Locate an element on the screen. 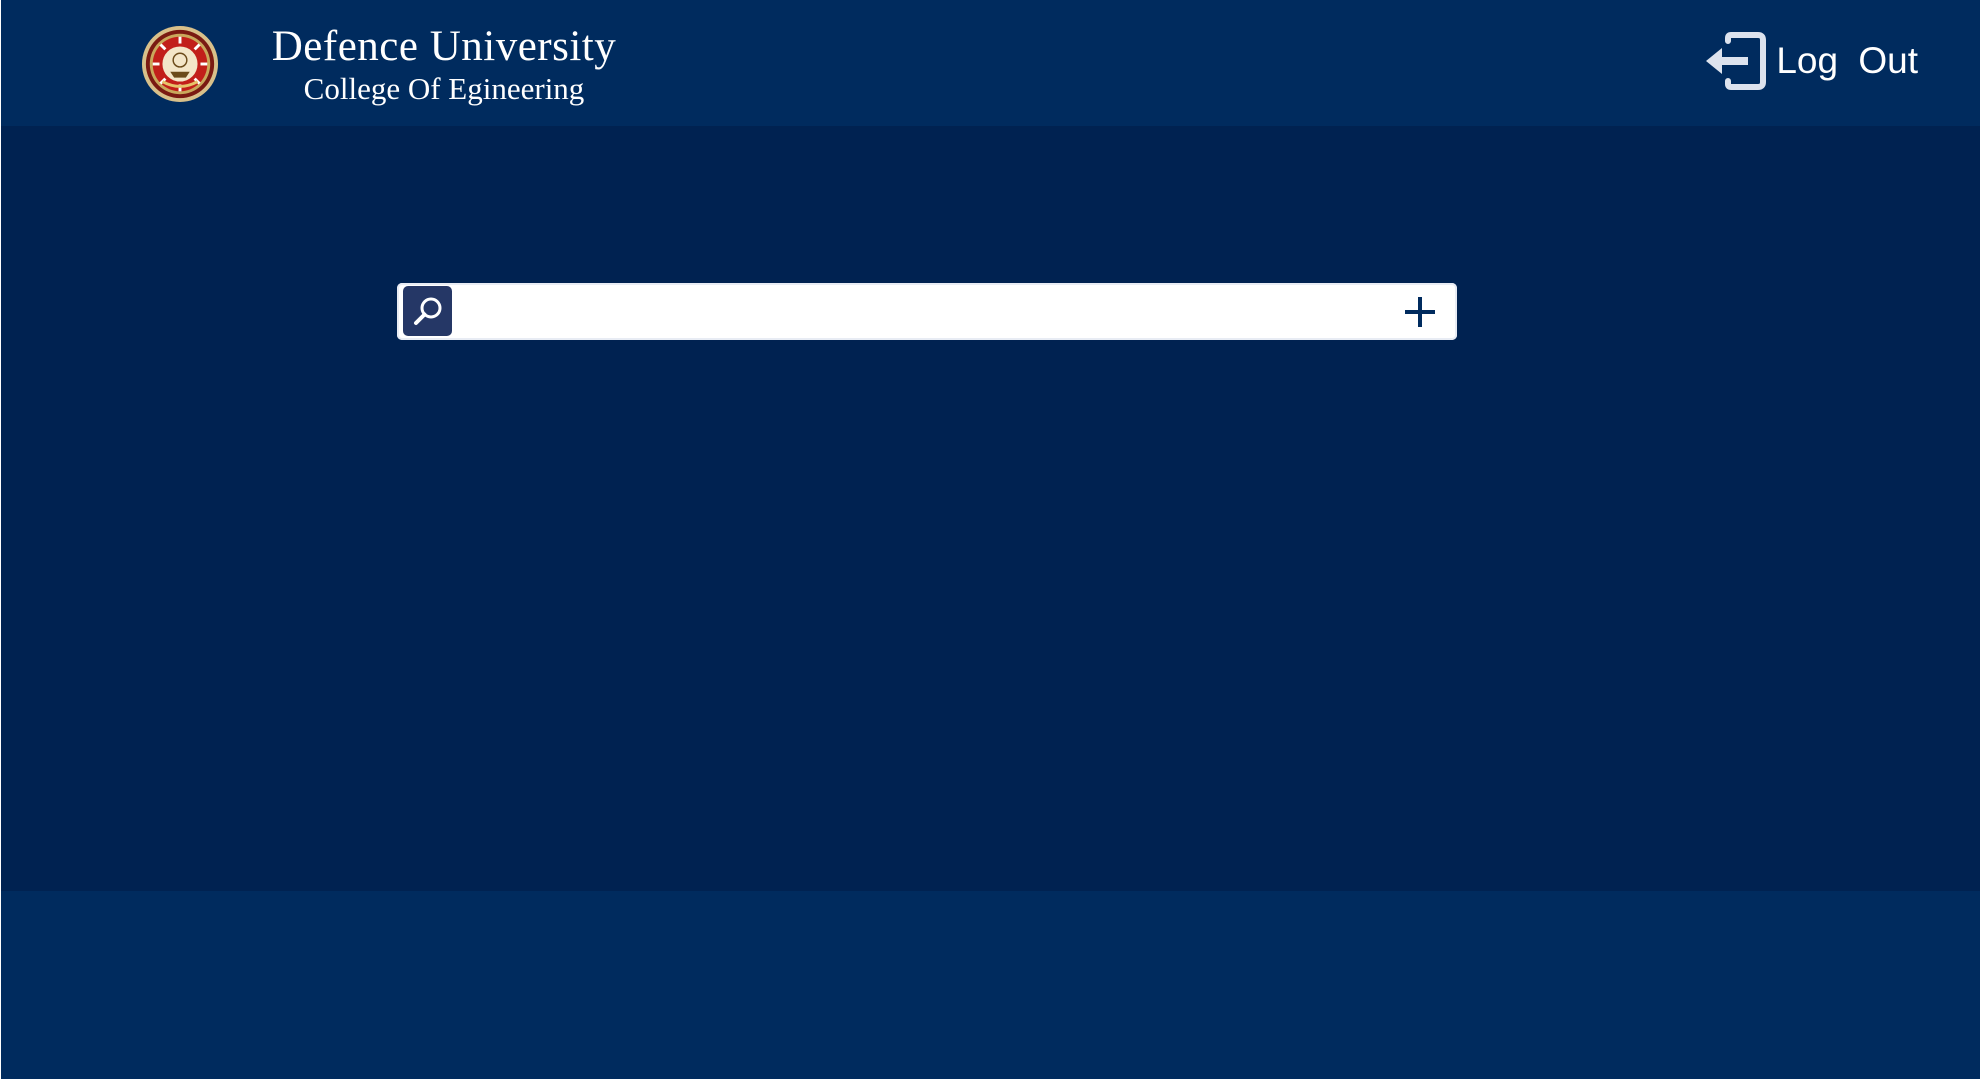 Image resolution: width=1980 pixels, height=1080 pixels. search-input is located at coordinates (913, 312).